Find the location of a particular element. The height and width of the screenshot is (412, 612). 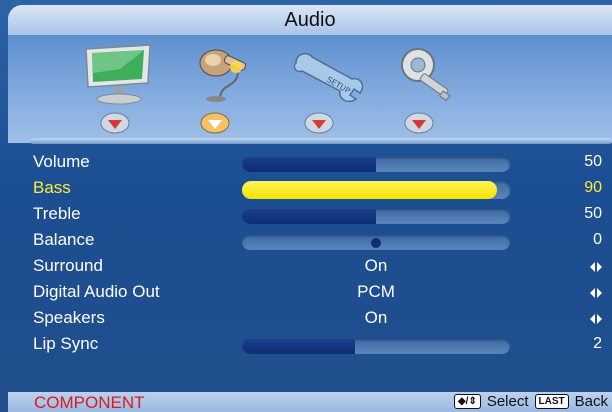

select-hint-label: Select is located at coordinates (507, 401).